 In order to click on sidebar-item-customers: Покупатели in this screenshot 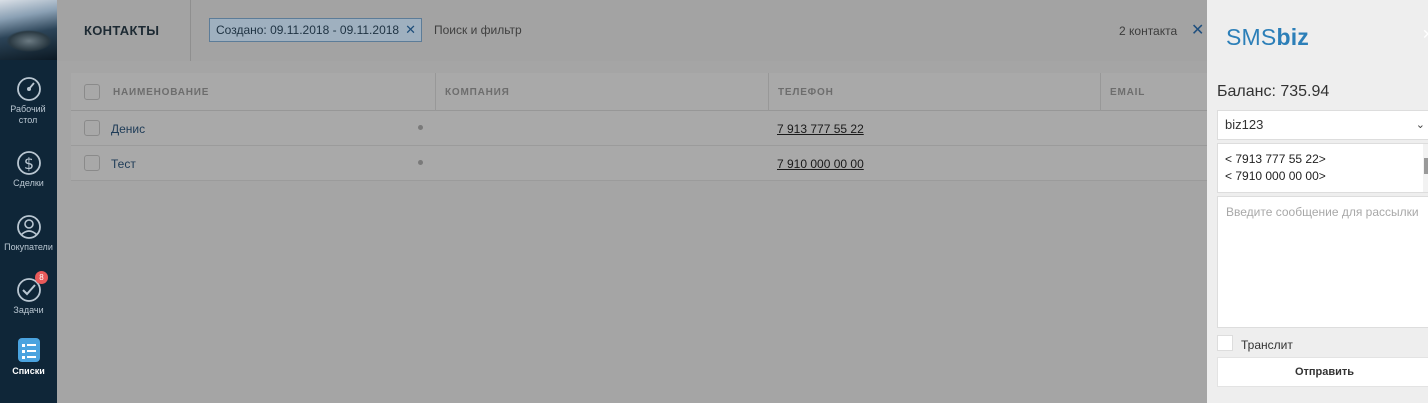, I will do `click(28, 232)`.